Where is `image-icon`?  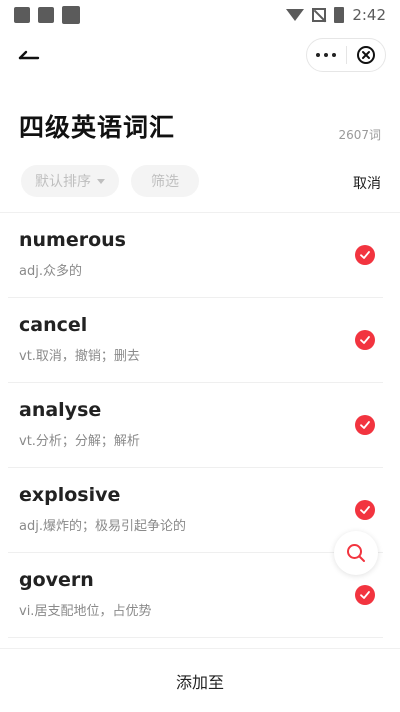 image-icon is located at coordinates (46, 15).